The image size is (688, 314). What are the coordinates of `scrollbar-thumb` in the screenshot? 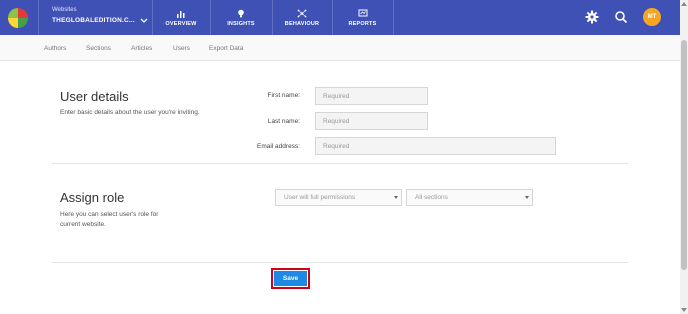 It's located at (684, 155).